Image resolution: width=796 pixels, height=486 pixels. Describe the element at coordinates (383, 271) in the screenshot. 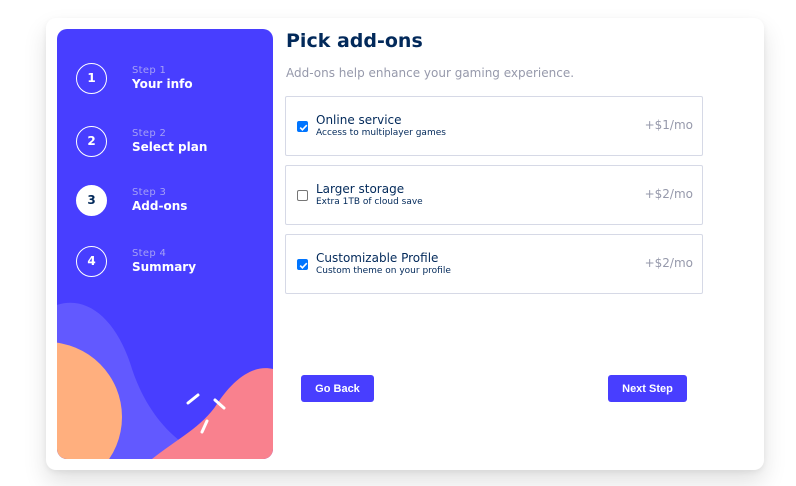

I see `addon-description: Custom theme on your profile` at that location.